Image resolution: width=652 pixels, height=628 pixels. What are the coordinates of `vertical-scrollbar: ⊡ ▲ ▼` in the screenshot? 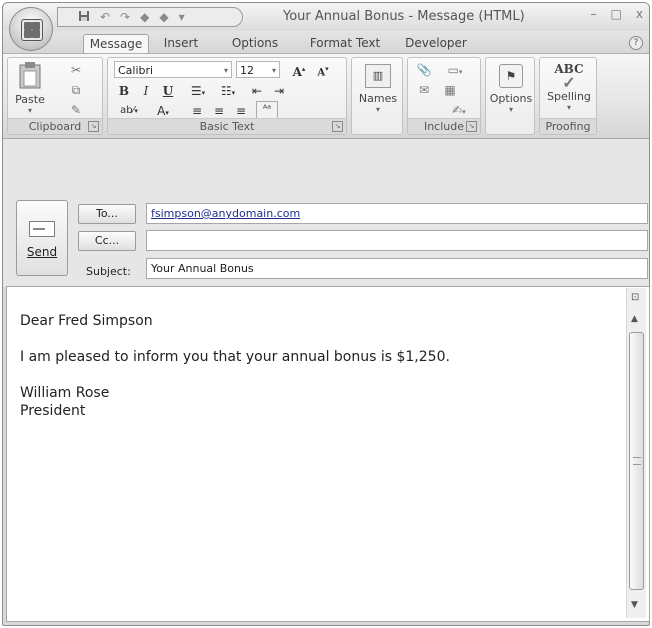 It's located at (636, 453).